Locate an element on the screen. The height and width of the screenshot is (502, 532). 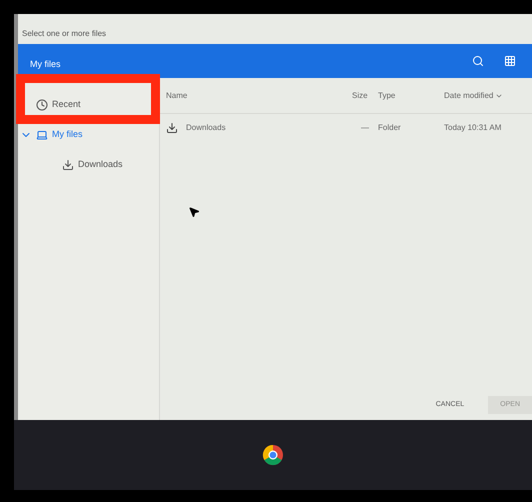
column-header: Type is located at coordinates (411, 96).